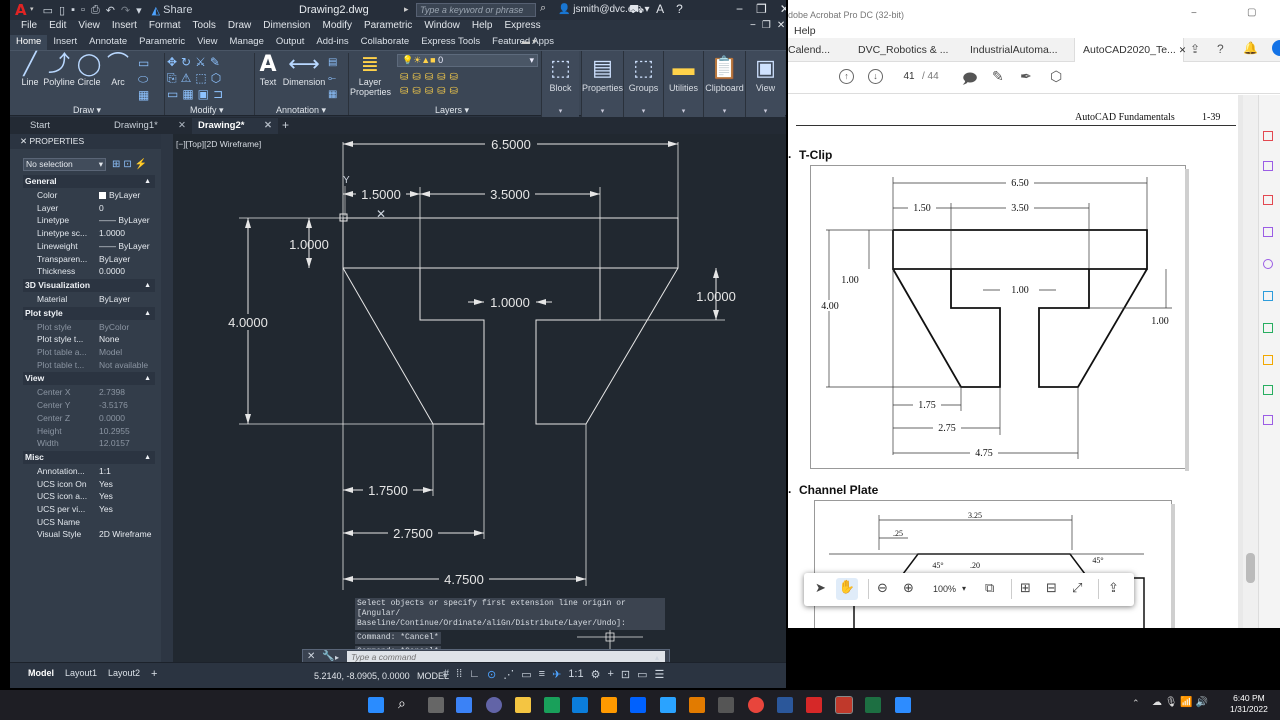 Image resolution: width=1280 pixels, height=720 pixels. Describe the element at coordinates (970, 80) in the screenshot. I see `comment-icon: 🗩` at that location.